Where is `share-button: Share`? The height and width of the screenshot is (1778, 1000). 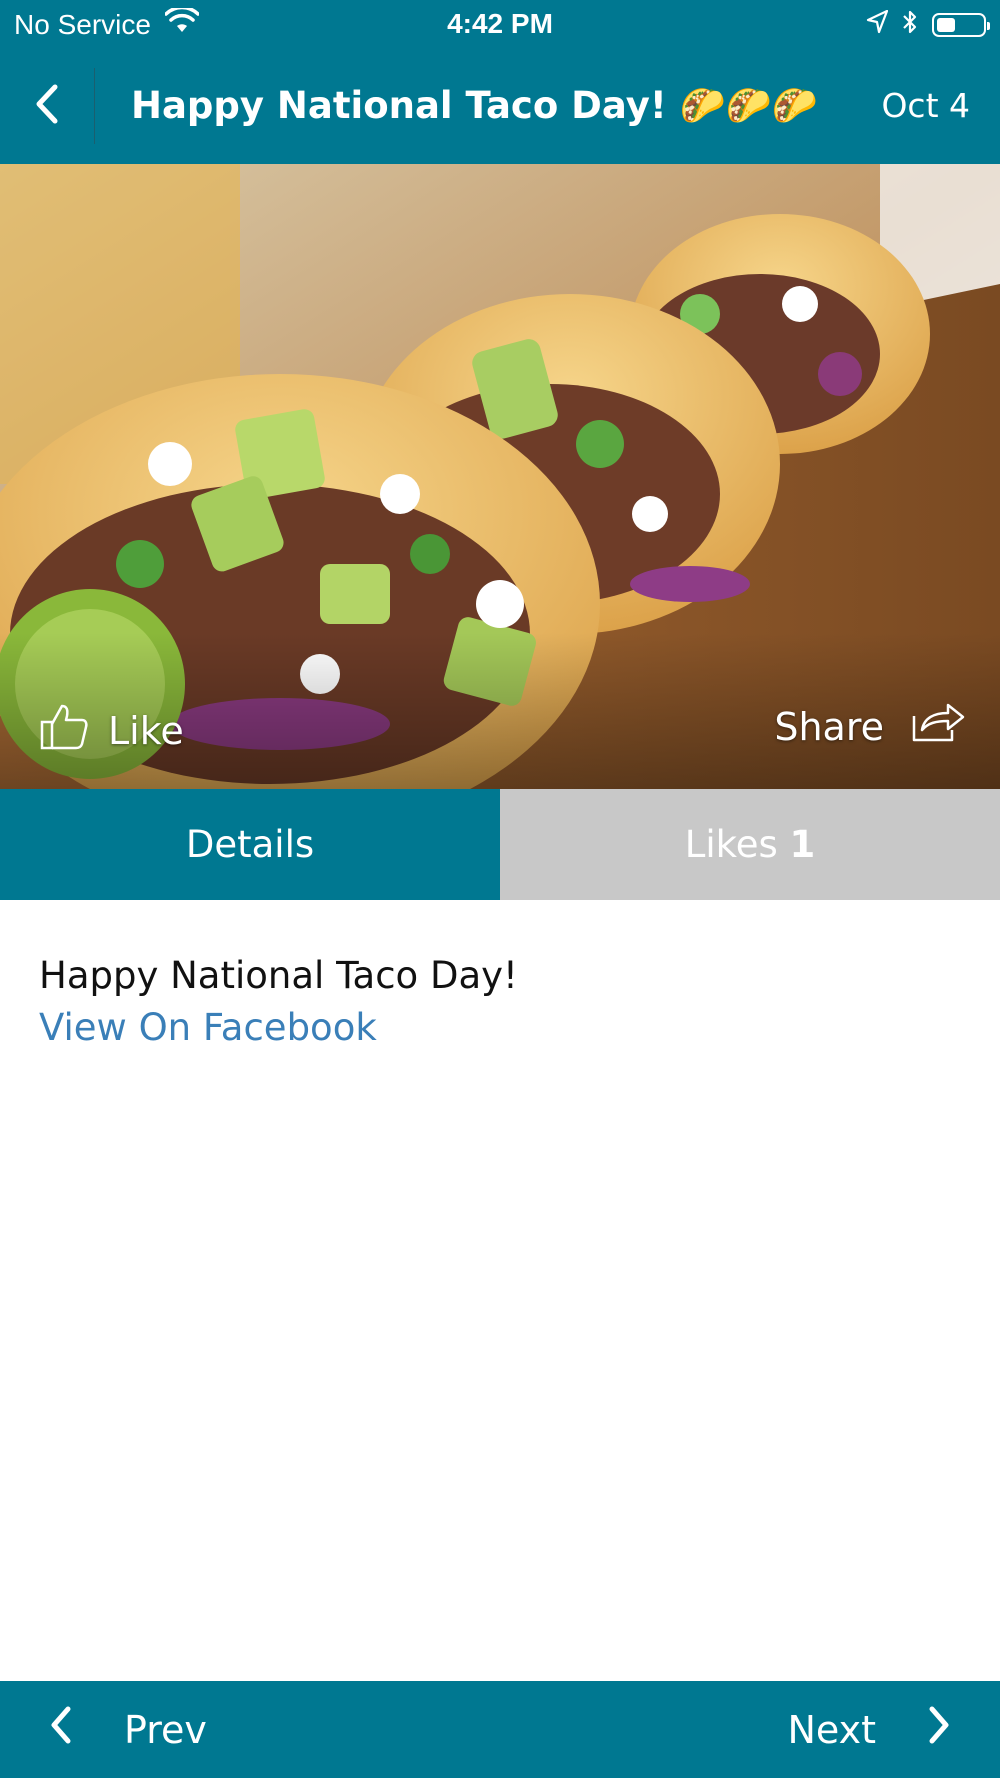
share-button: Share is located at coordinates (870, 726).